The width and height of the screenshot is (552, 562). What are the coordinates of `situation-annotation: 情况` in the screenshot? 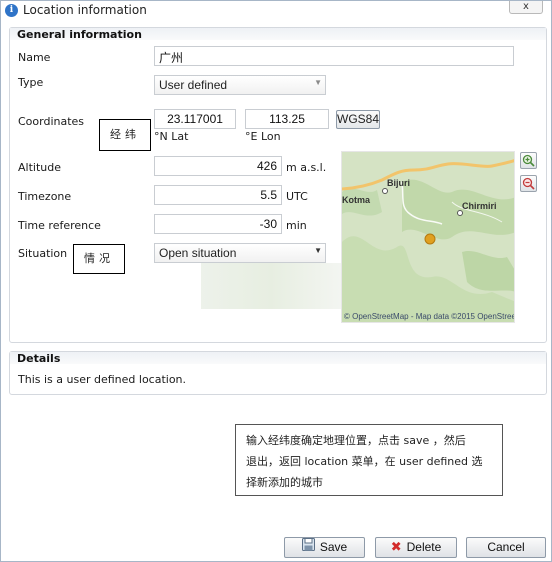 It's located at (99, 259).